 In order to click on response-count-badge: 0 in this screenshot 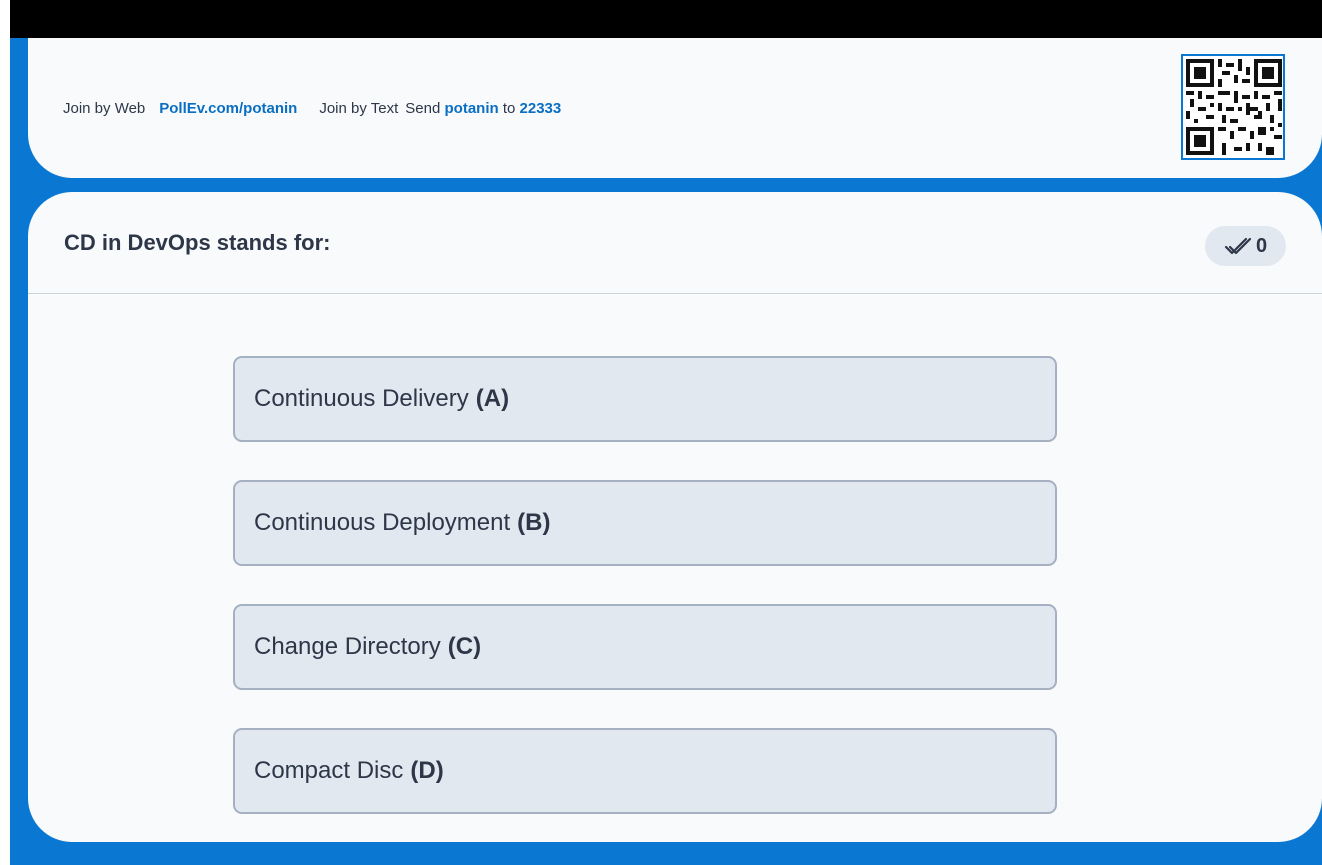, I will do `click(1245, 246)`.